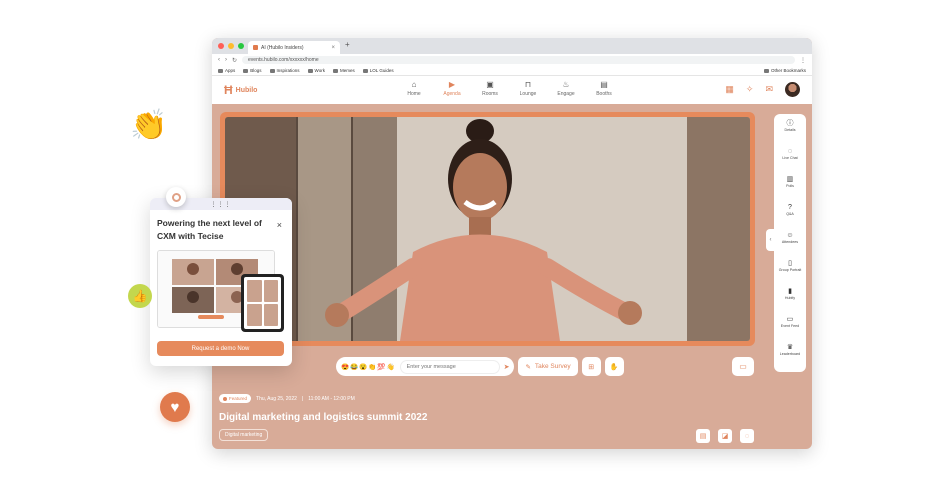  What do you see at coordinates (790, 355) in the screenshot?
I see `sidebar-item-leaderboard: ♛ Leaderboard` at bounding box center [790, 355].